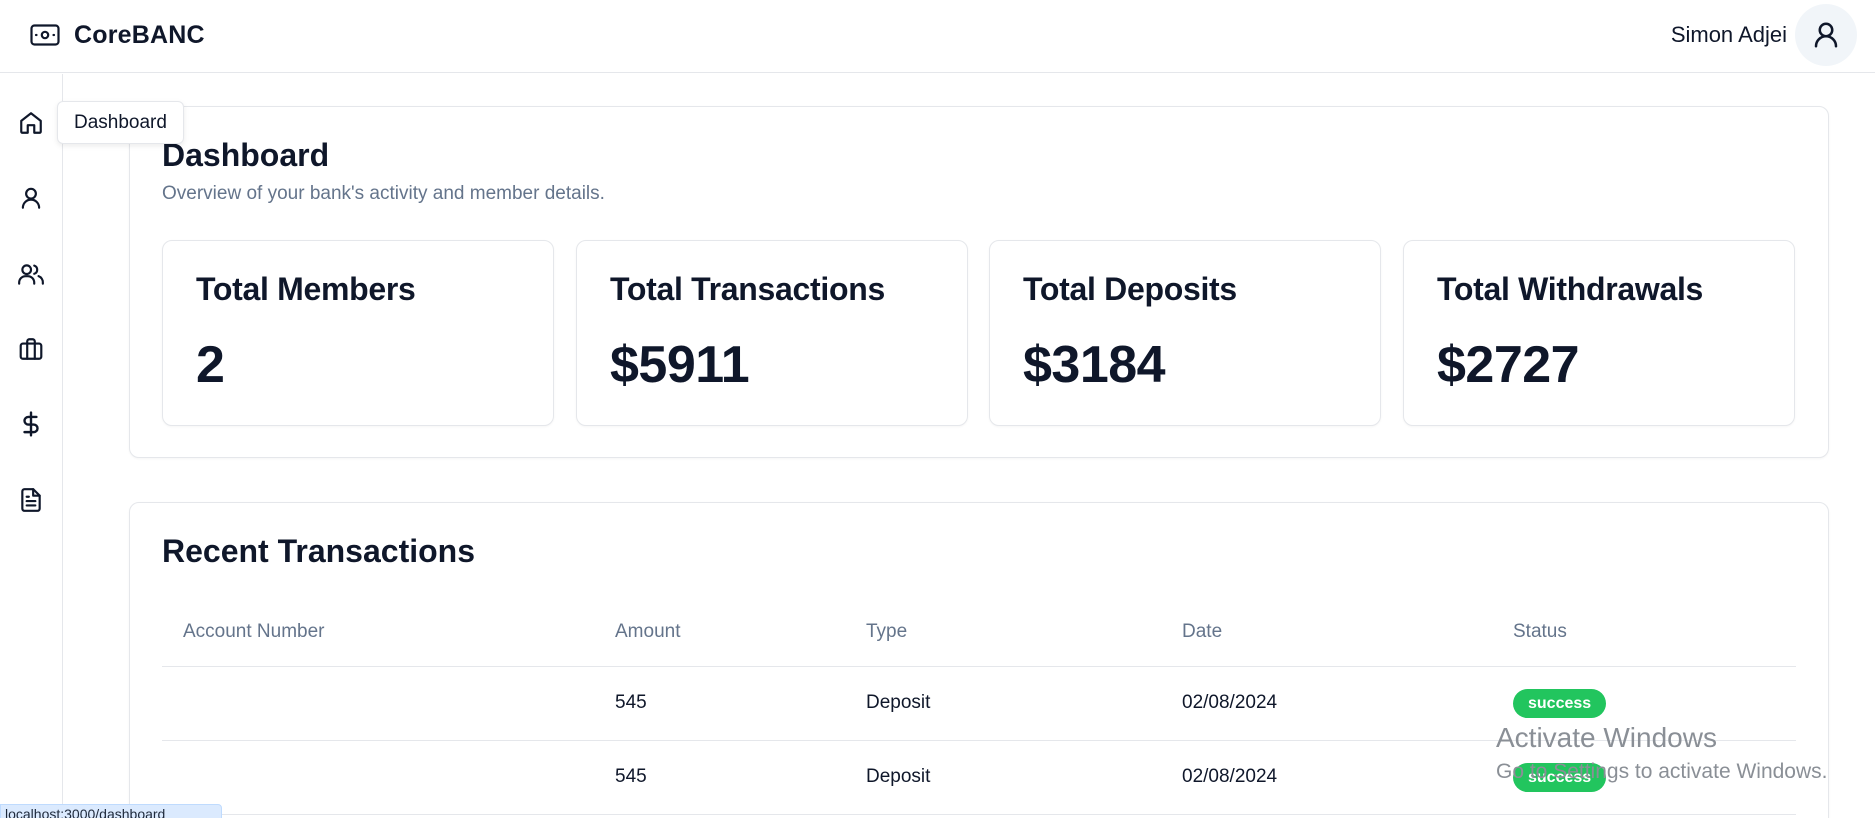 This screenshot has height=818, width=1875. What do you see at coordinates (1185, 333) in the screenshot?
I see `stat-card-total-deposits: Total Deposits $3184` at bounding box center [1185, 333].